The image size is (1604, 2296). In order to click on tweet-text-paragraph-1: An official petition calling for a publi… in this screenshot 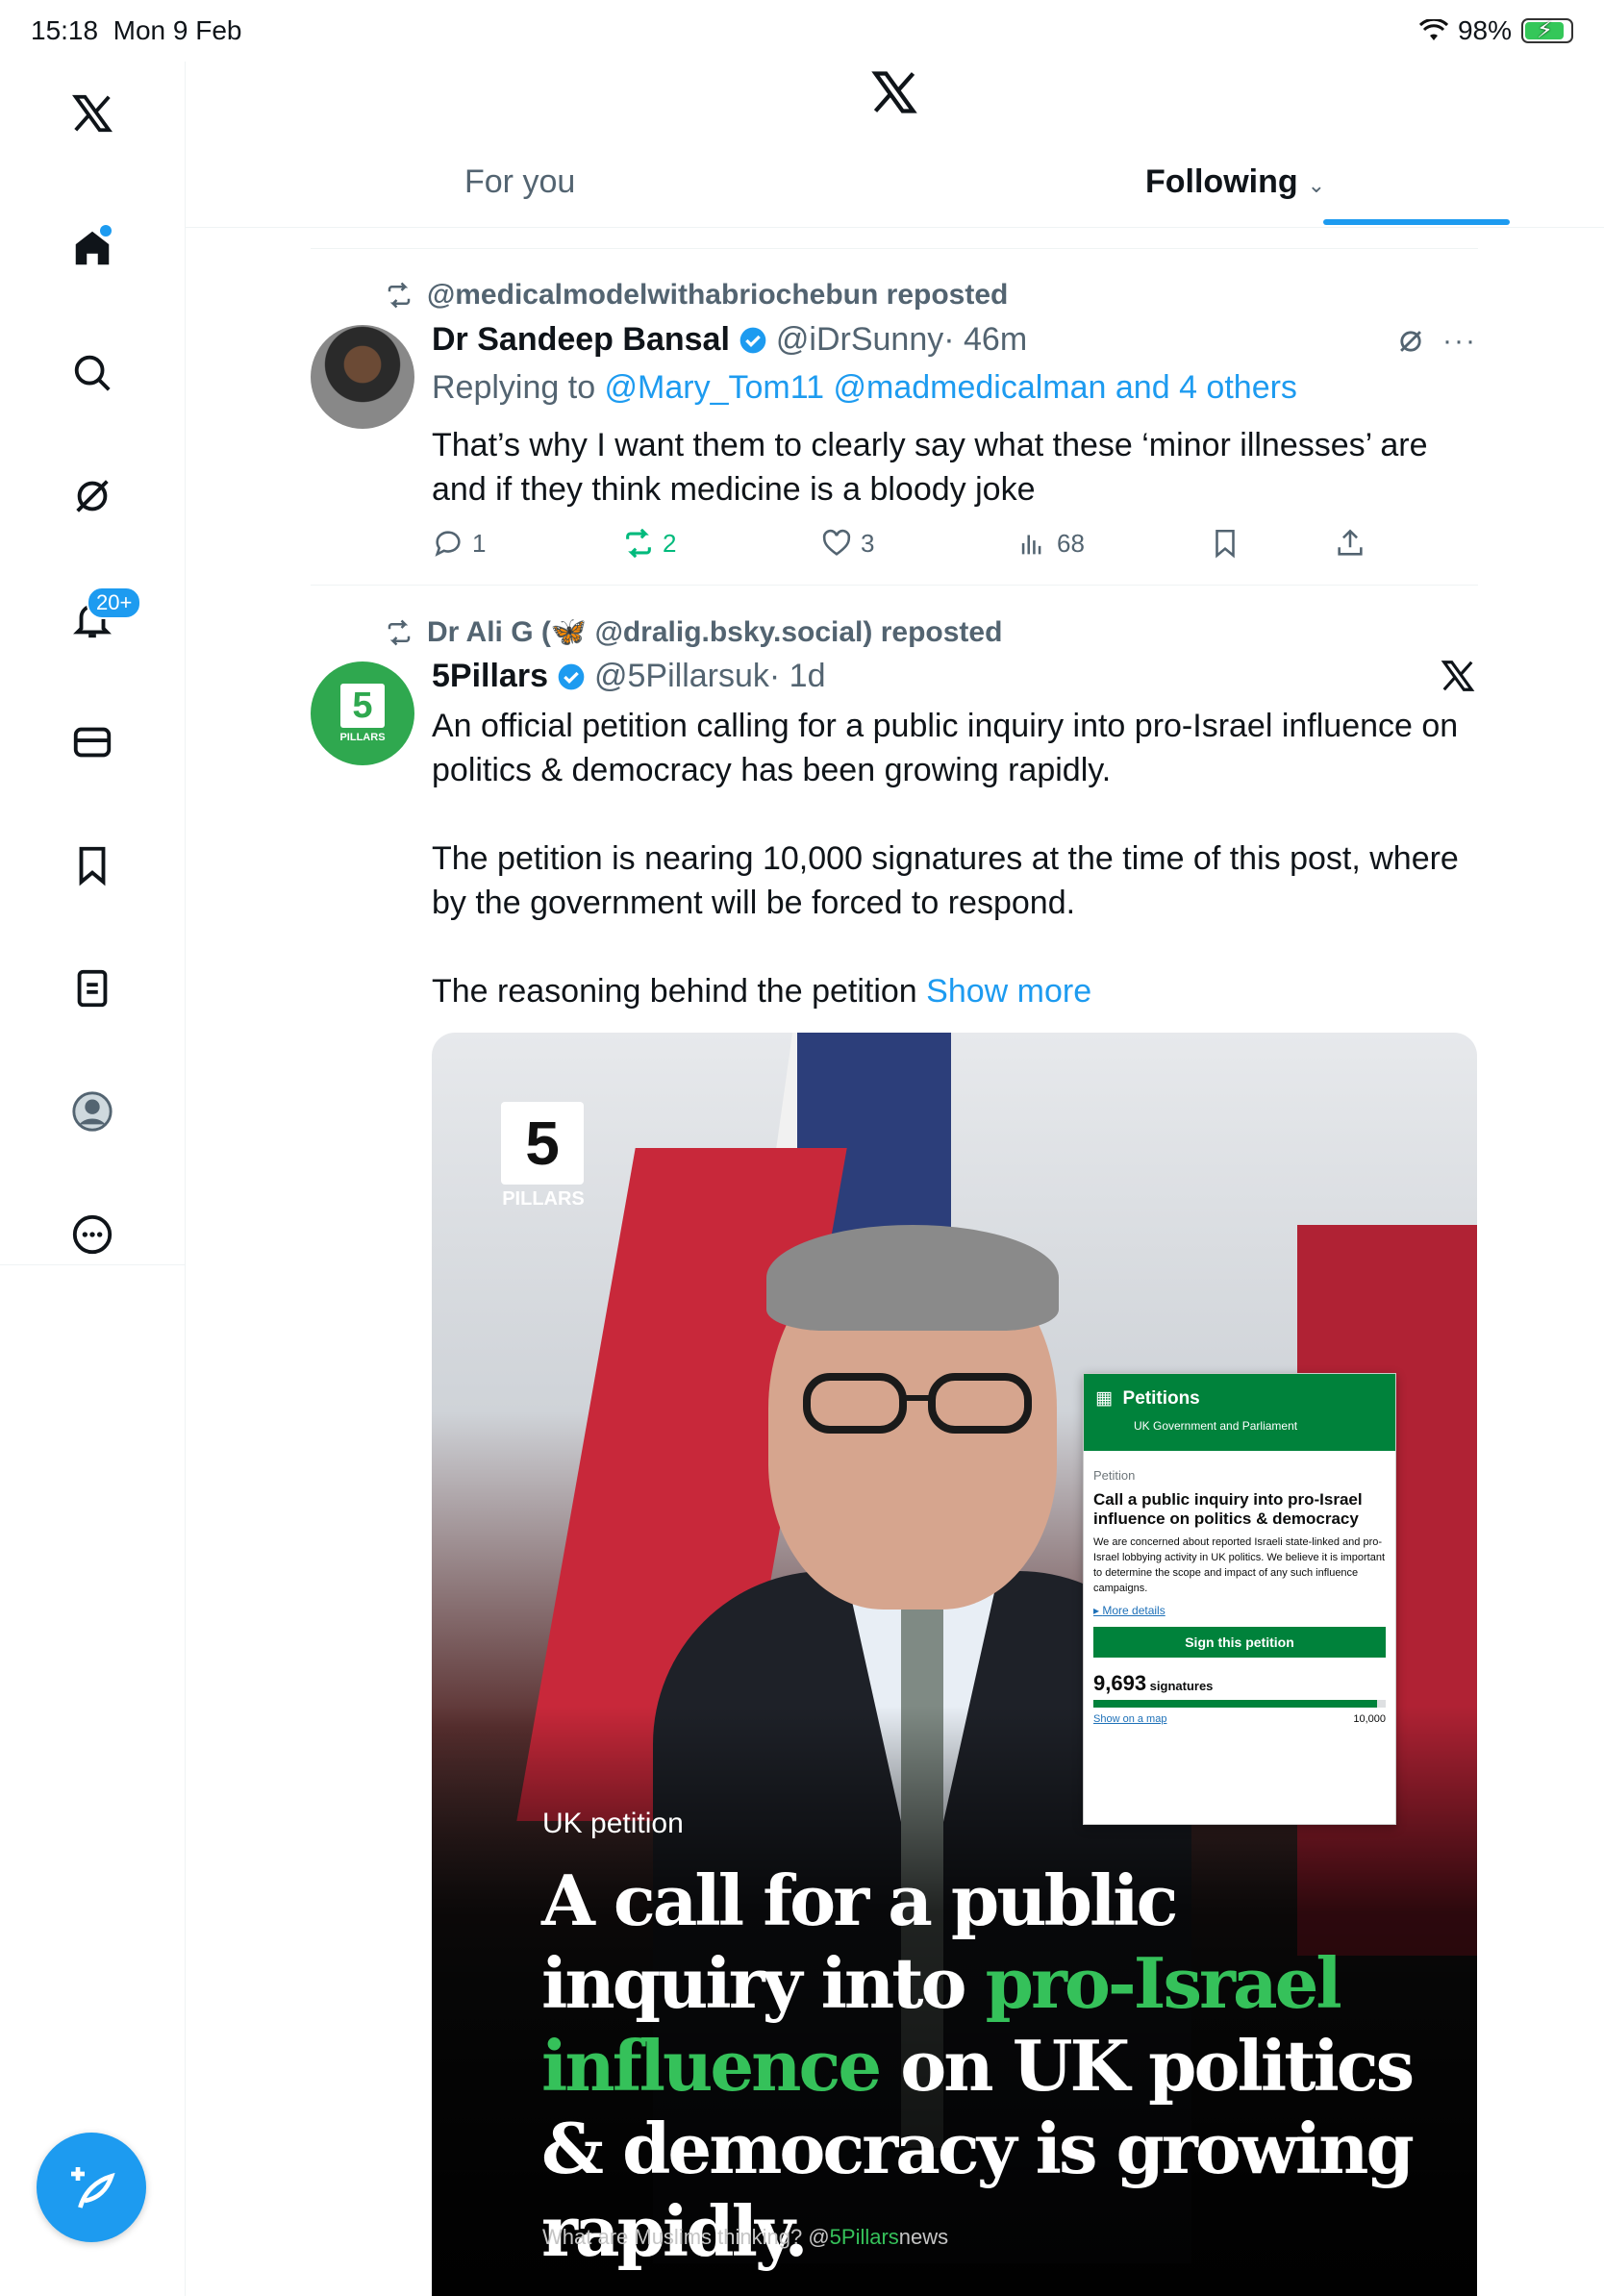, I will do `click(945, 748)`.